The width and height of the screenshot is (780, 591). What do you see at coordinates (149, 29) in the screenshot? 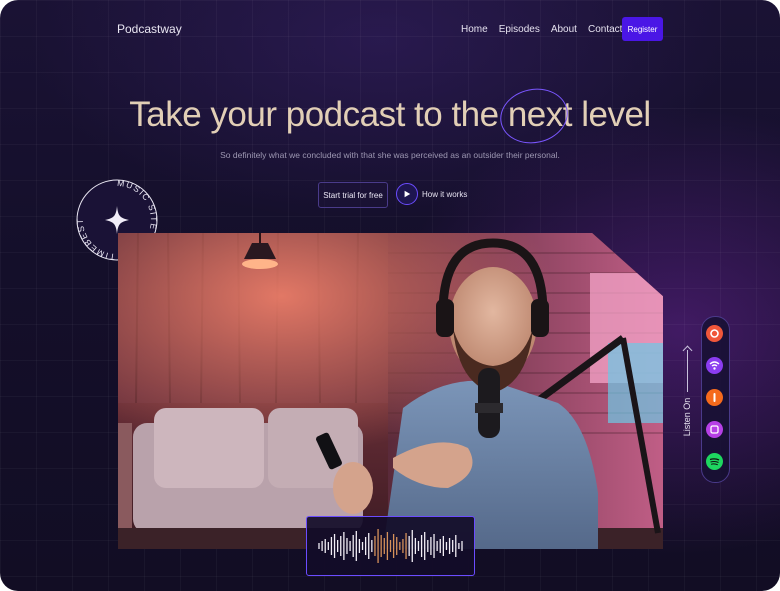
I see `logo: Podcastway` at bounding box center [149, 29].